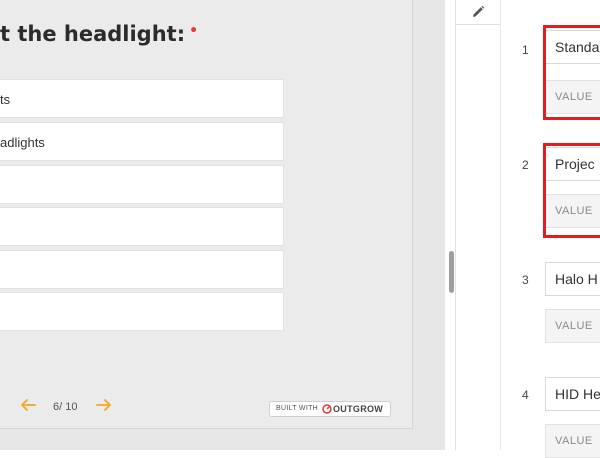  Describe the element at coordinates (451, 272) in the screenshot. I see `scrollbar-thumb` at that location.